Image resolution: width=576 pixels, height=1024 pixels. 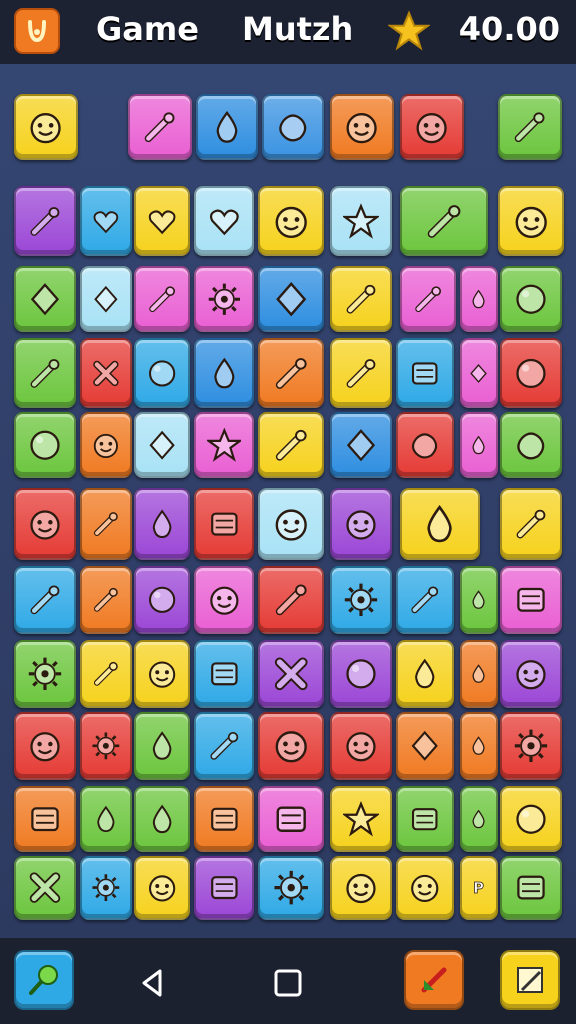 What do you see at coordinates (288, 983) in the screenshot?
I see `home-square-icon` at bounding box center [288, 983].